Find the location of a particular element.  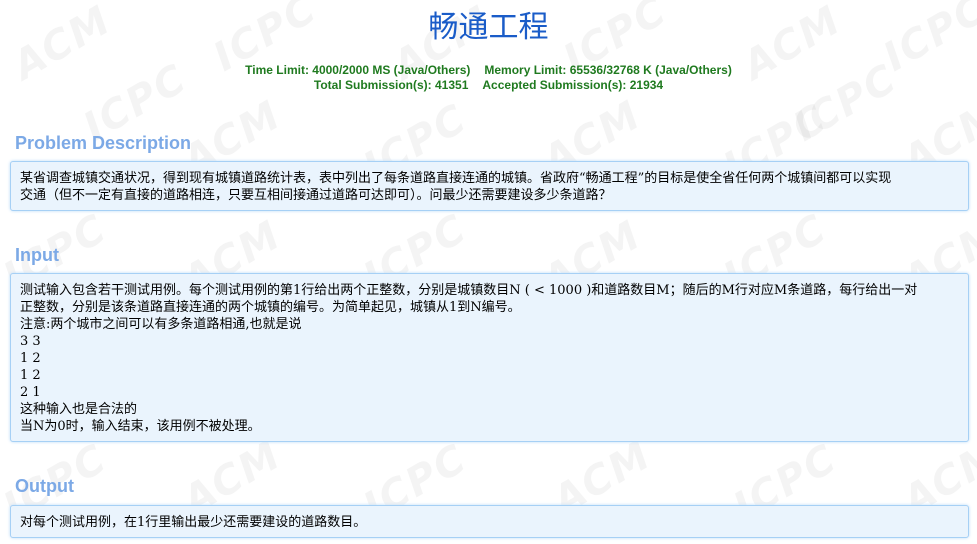

input-line: 2 1 is located at coordinates (30, 392).